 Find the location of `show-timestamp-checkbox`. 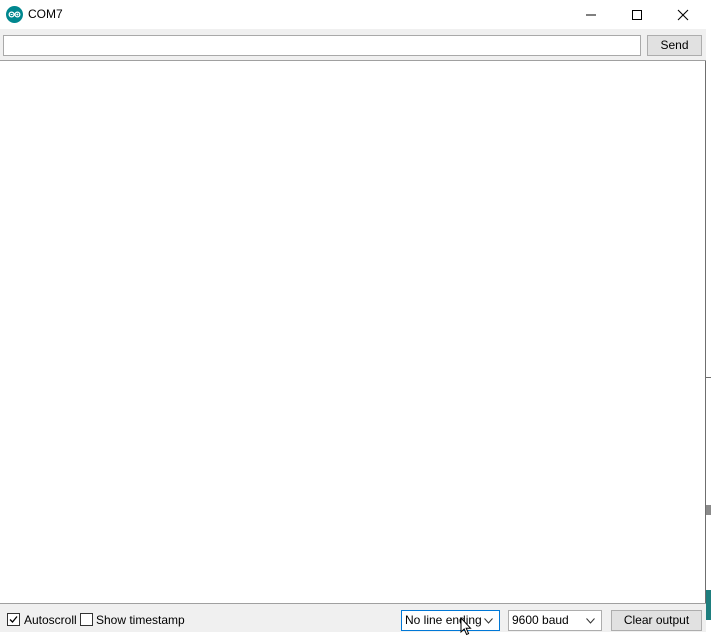

show-timestamp-checkbox is located at coordinates (86, 619).